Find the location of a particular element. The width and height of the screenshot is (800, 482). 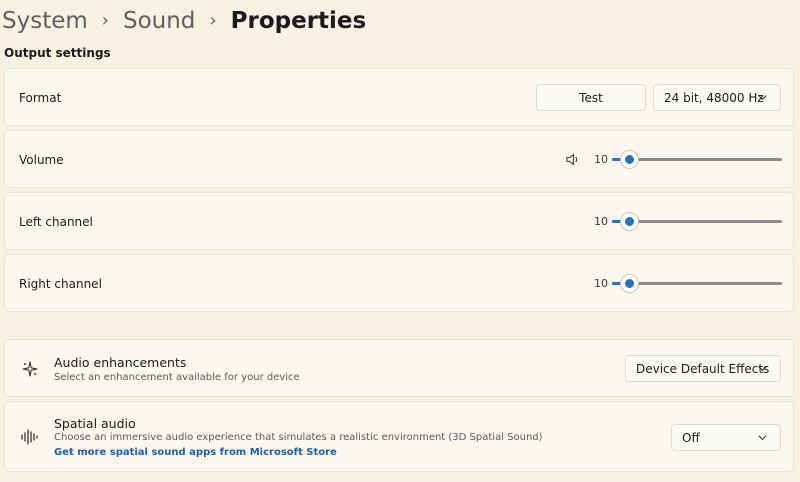

audio-enhancements-select-value: Device Default Effects is located at coordinates (703, 368).